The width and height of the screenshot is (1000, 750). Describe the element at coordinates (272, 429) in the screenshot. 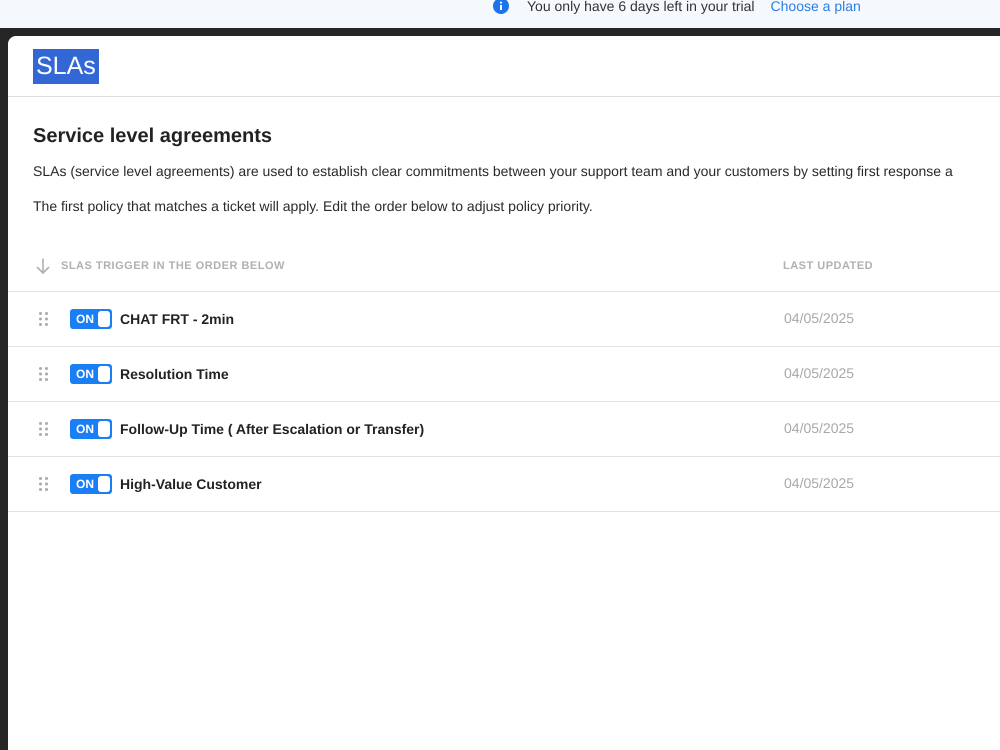

I see `sla-name: Follow-Up Time ( After Escalation or Transfer)` at that location.